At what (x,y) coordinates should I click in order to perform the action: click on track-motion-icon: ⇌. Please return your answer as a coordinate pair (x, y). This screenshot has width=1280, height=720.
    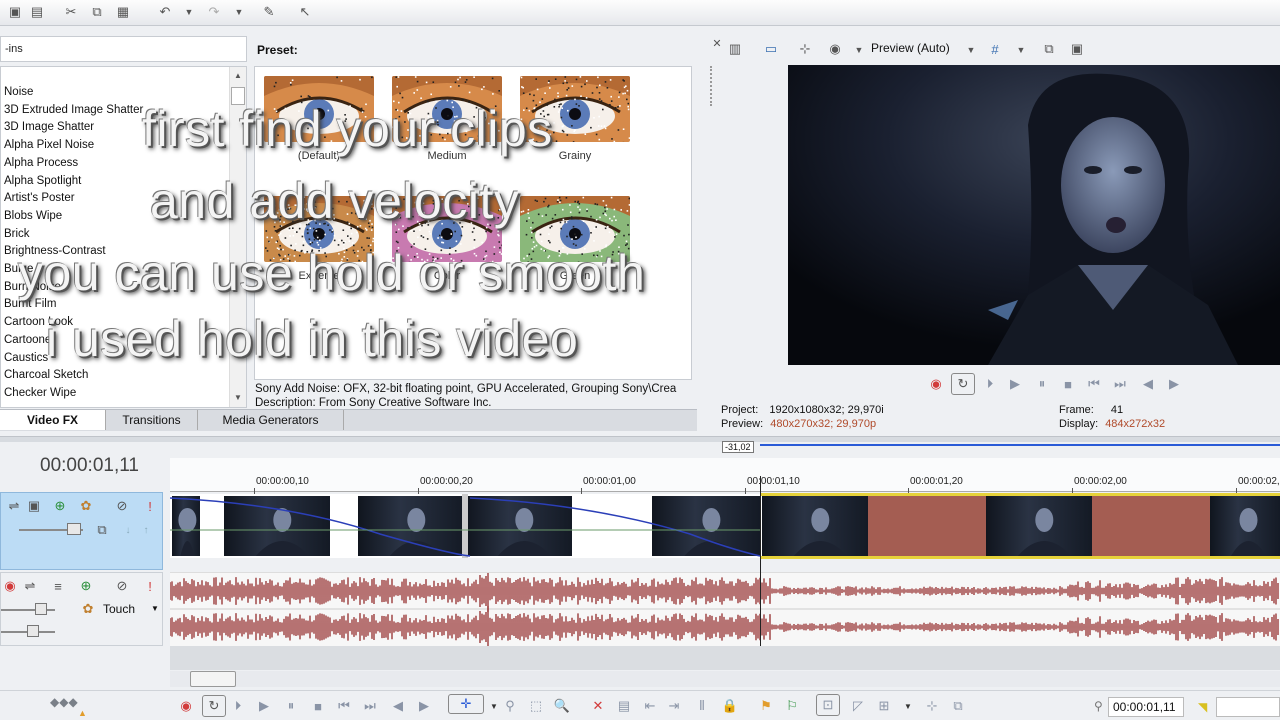
    Looking at the image, I should click on (14, 506).